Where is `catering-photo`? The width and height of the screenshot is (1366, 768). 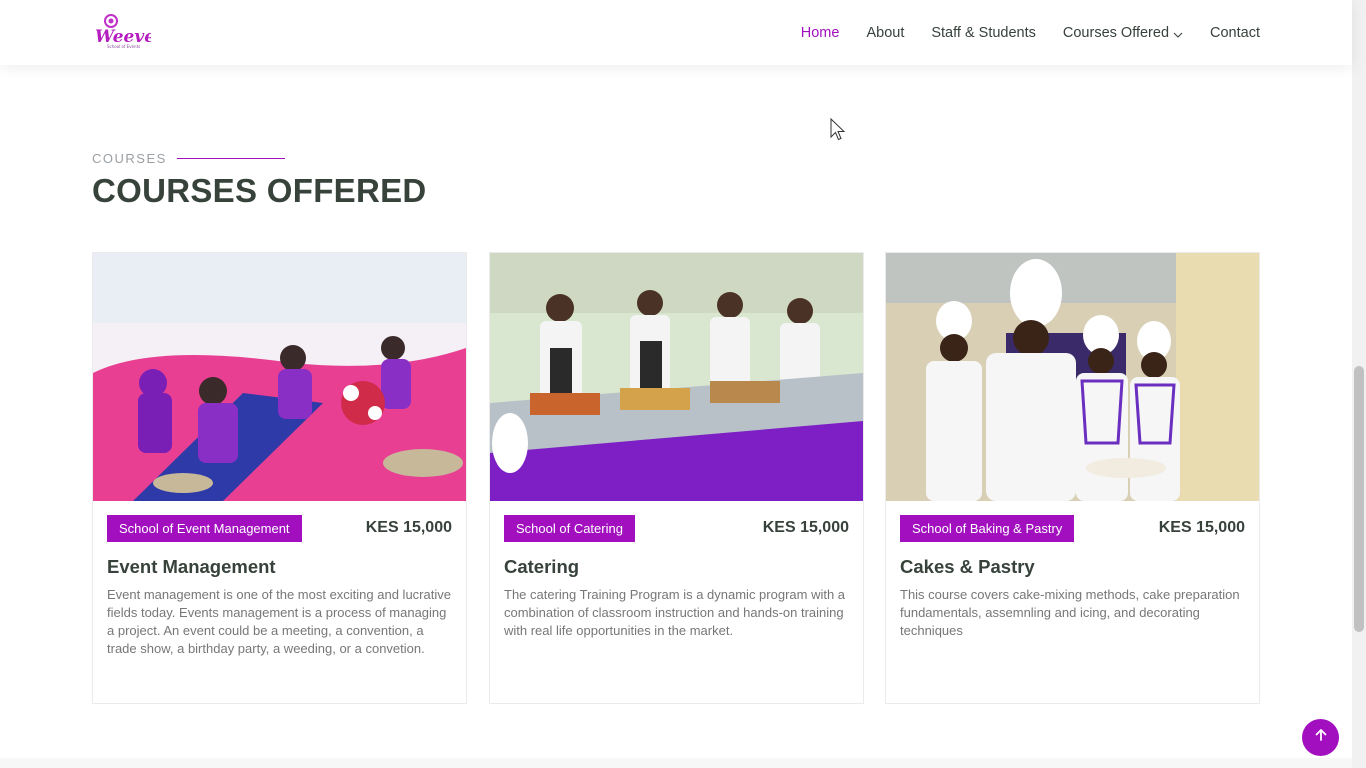
catering-photo is located at coordinates (676, 377).